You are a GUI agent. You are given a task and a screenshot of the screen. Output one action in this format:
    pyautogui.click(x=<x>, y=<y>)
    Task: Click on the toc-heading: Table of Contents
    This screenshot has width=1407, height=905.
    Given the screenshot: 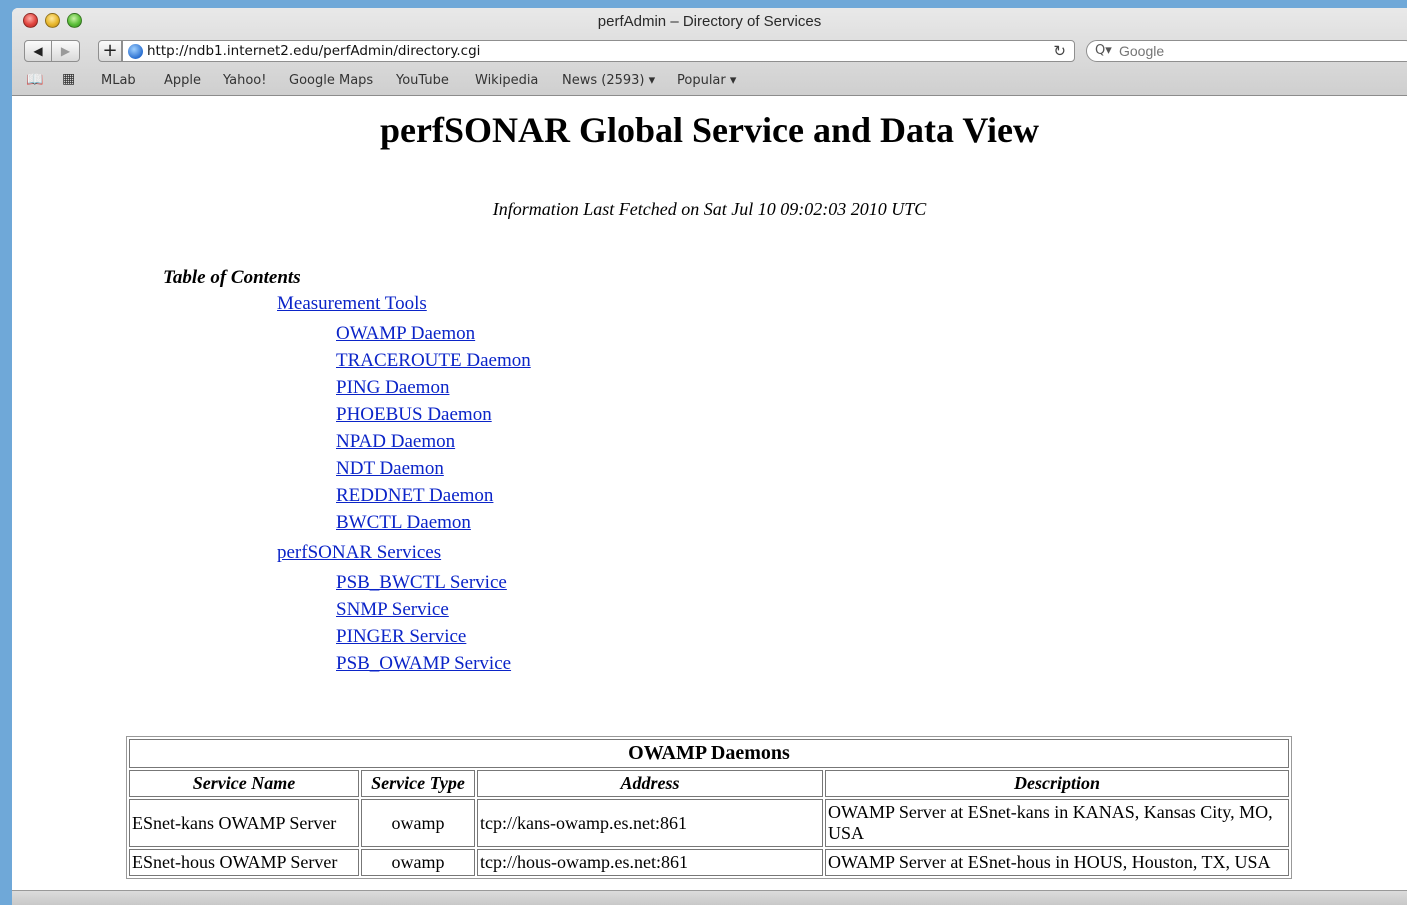 What is the action you would take?
    pyautogui.click(x=232, y=277)
    